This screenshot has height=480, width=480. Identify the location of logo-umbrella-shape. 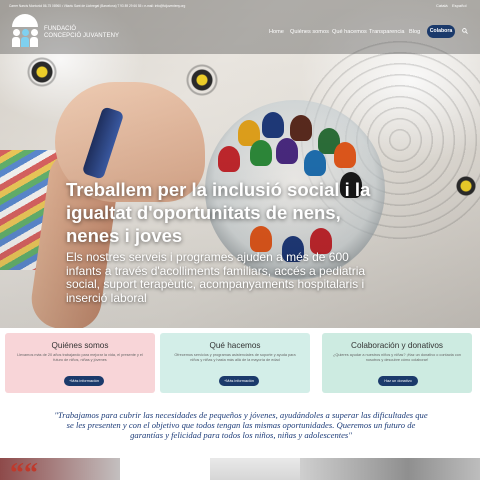
(25, 20).